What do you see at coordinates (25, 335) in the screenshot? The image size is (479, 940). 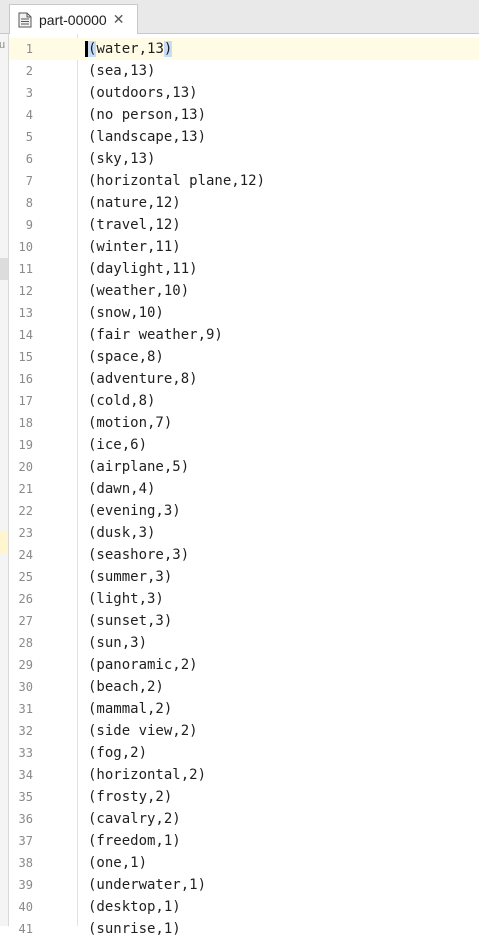 I see `line-number: 14` at bounding box center [25, 335].